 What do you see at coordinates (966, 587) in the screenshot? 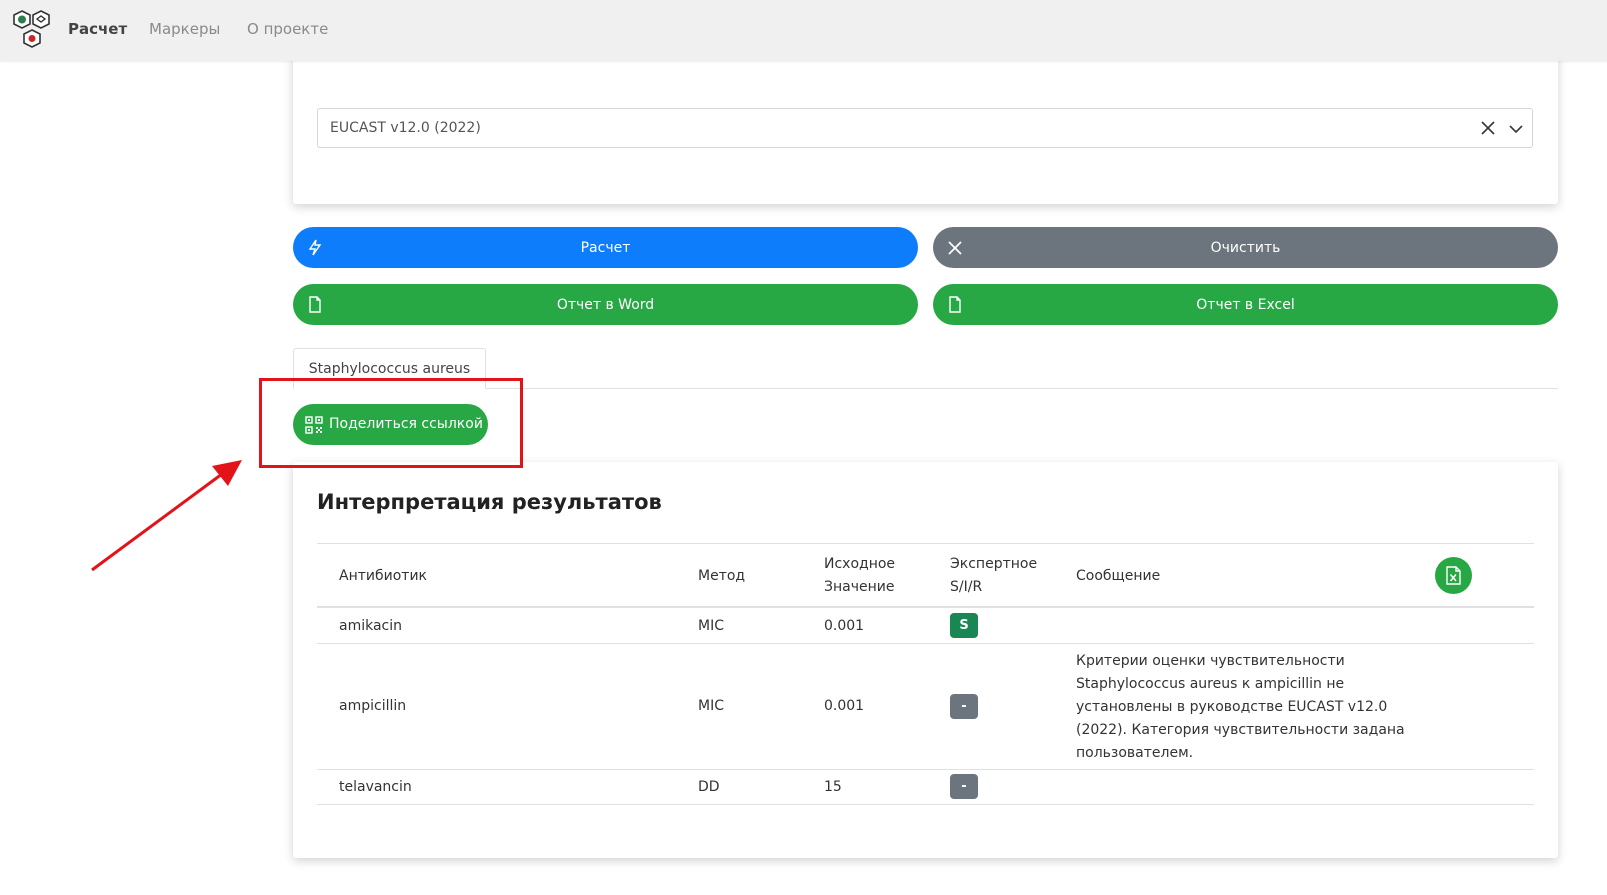
I see `column-header-expert-line2: S/I/R` at bounding box center [966, 587].